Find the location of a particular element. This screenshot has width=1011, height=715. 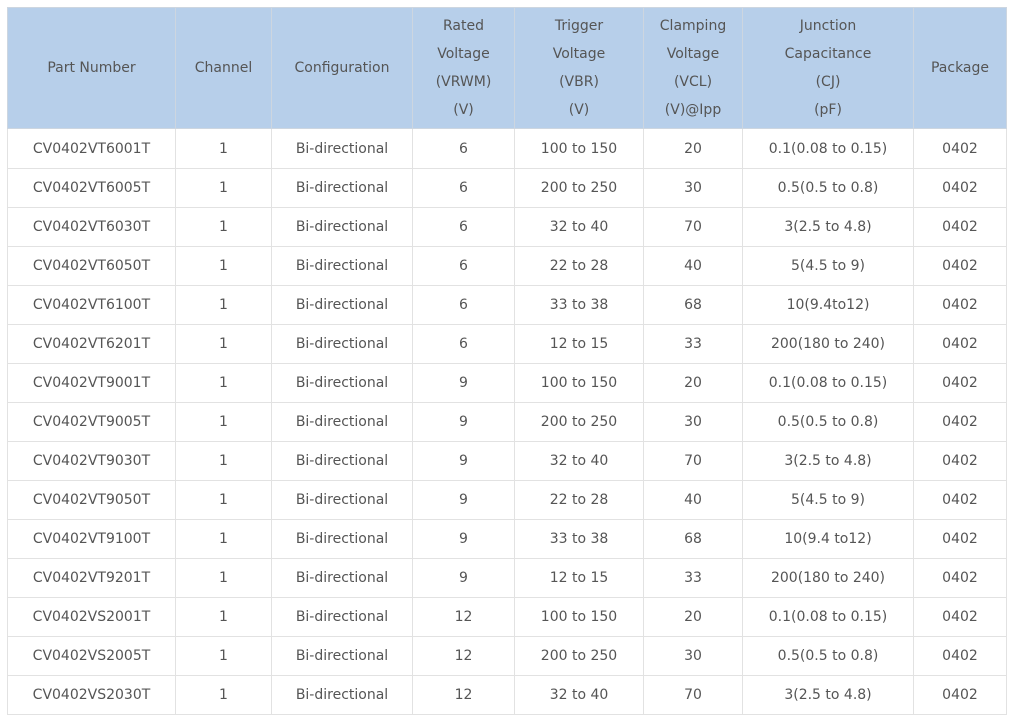

cell-part-number: CV0402VT6050T is located at coordinates (91, 266).